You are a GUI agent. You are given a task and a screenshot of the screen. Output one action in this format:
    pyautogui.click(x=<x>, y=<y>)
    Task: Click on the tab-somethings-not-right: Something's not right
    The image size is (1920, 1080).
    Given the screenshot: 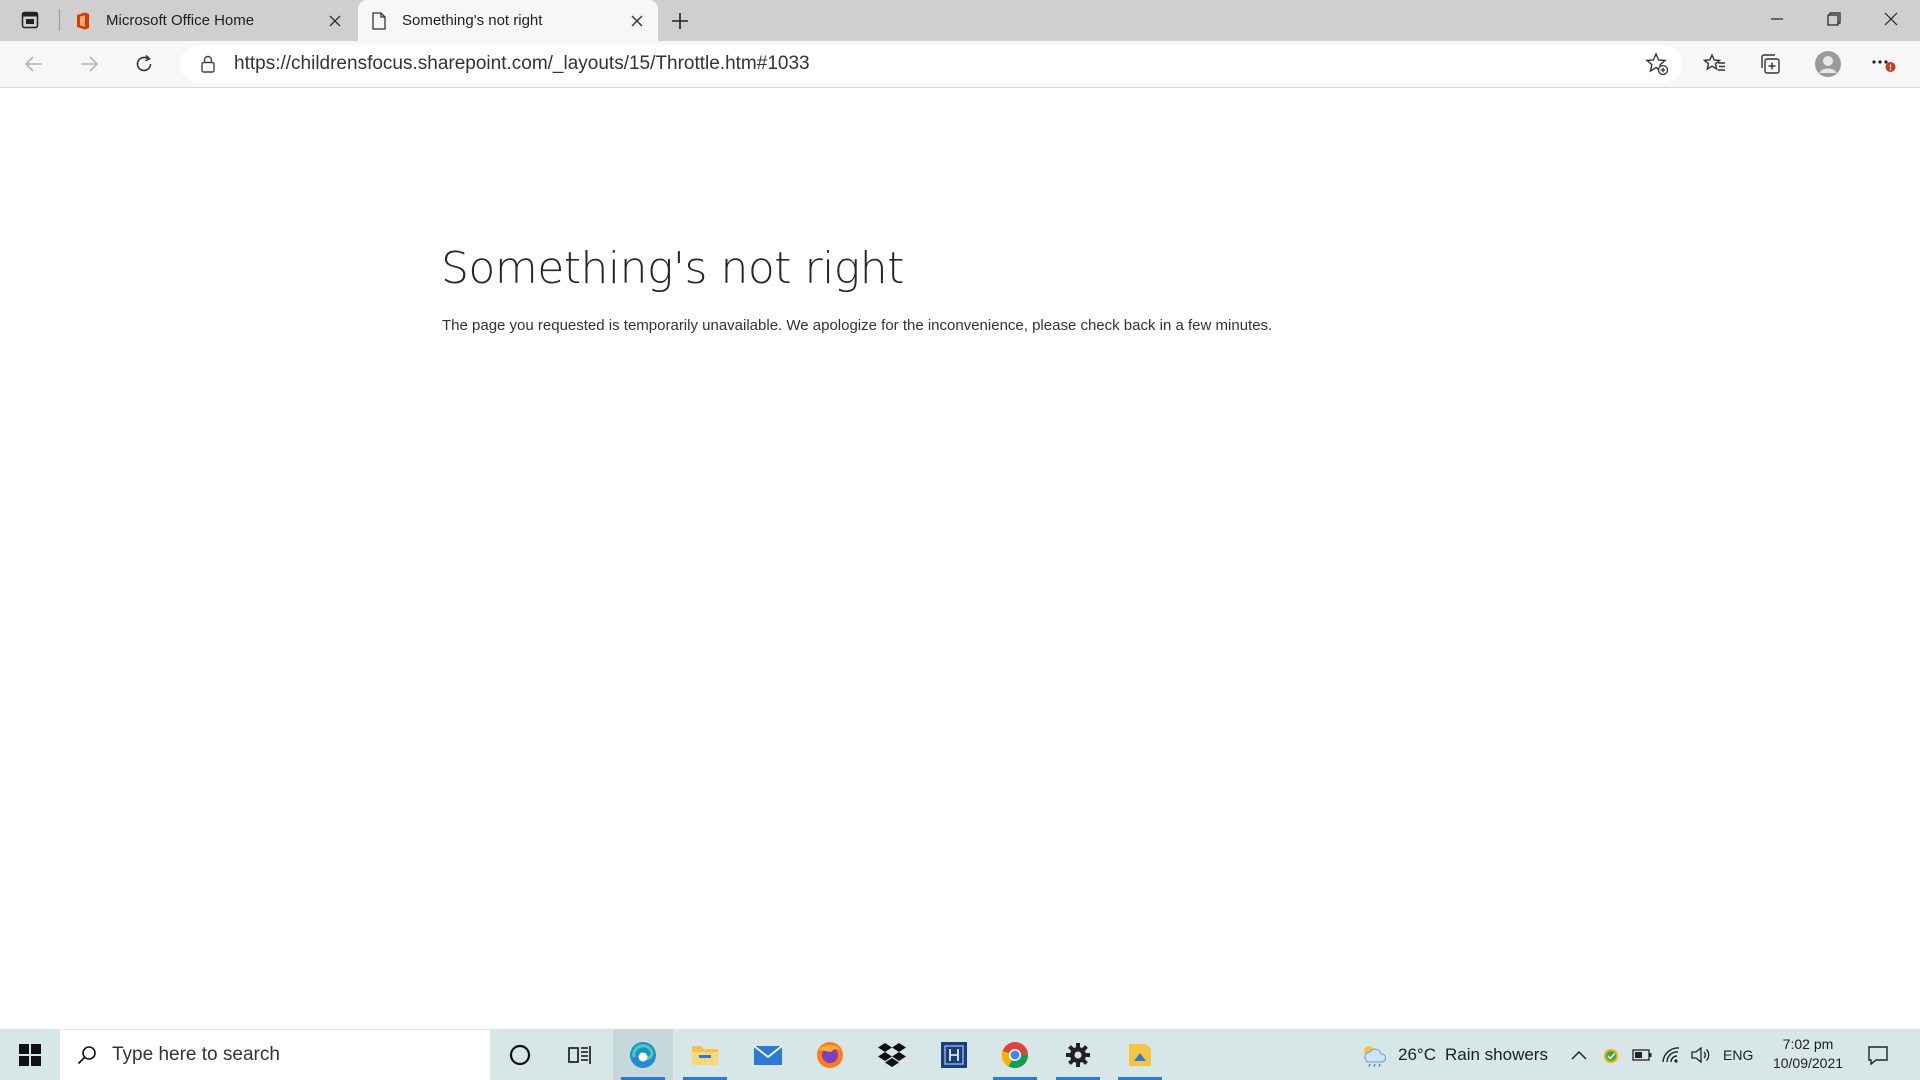 What is the action you would take?
    pyautogui.click(x=508, y=20)
    